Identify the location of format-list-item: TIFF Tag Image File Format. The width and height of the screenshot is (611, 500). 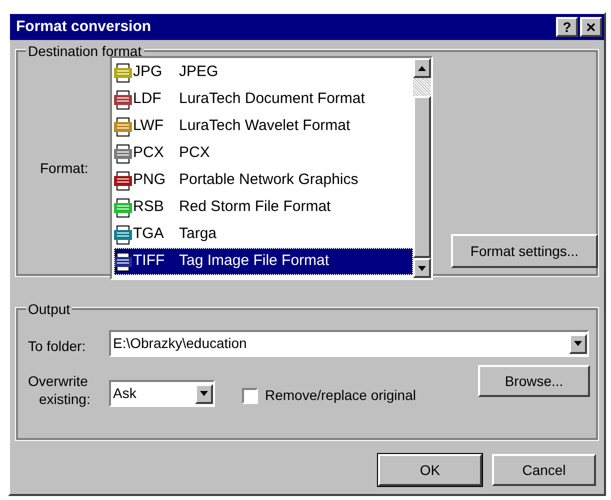
(263, 261).